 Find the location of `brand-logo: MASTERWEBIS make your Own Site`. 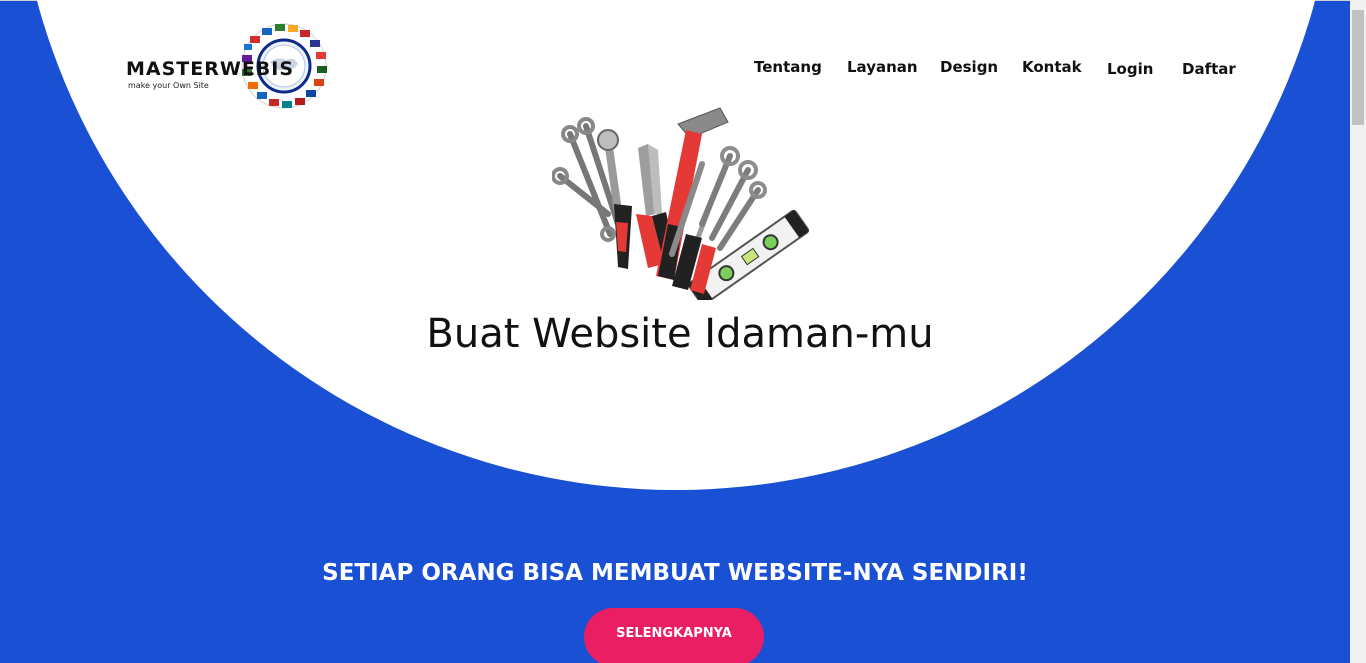

brand-logo: MASTERWEBIS make your Own Site is located at coordinates (229, 68).